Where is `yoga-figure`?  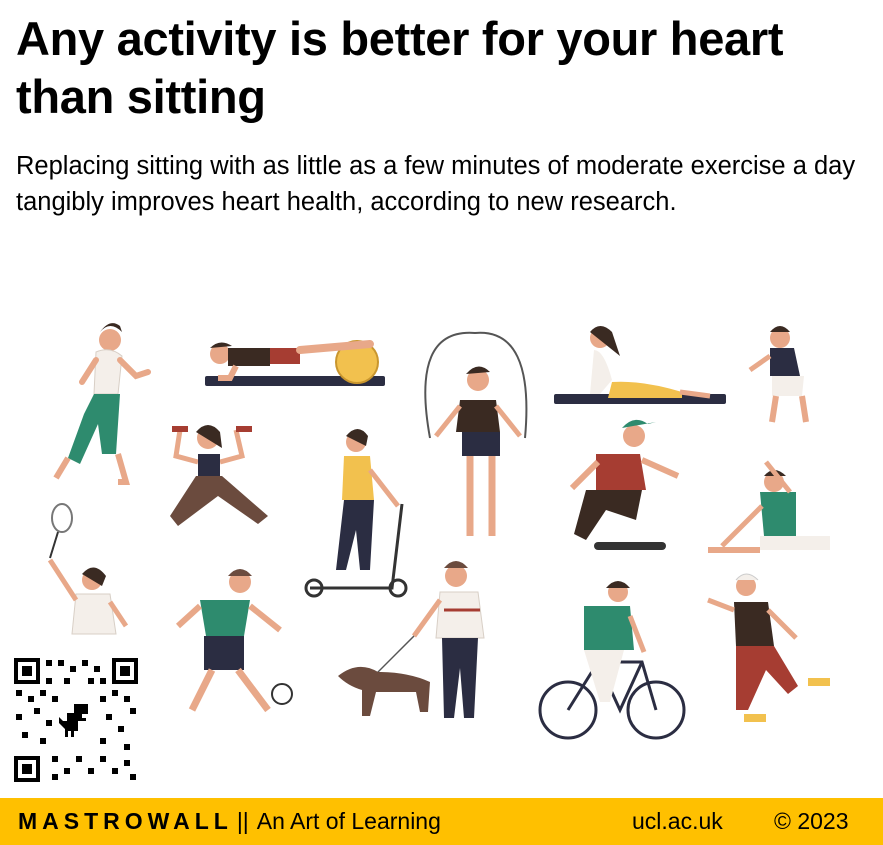
yoga-figure is located at coordinates (640, 365).